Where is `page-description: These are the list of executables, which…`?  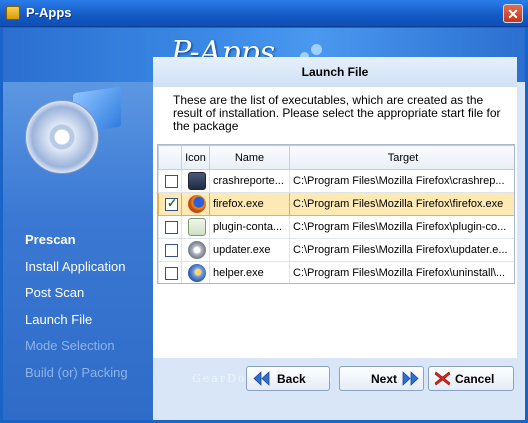 page-description: These are the list of executables, which… is located at coordinates (337, 113).